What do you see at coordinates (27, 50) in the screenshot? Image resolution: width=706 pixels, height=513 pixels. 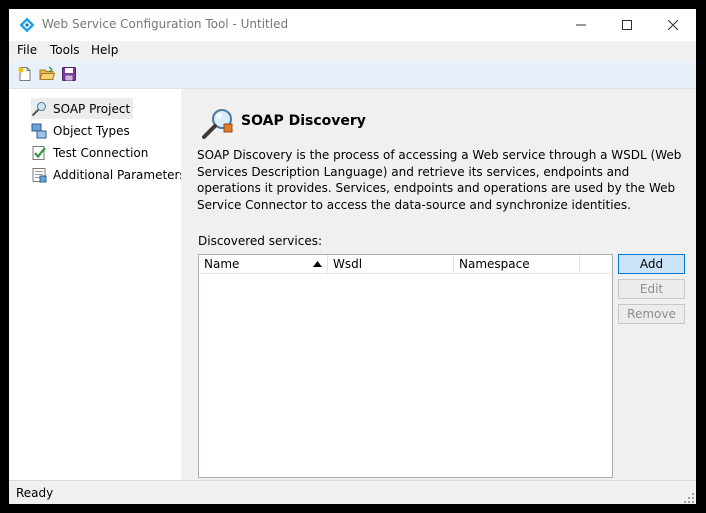 I see `menu-file: File` at bounding box center [27, 50].